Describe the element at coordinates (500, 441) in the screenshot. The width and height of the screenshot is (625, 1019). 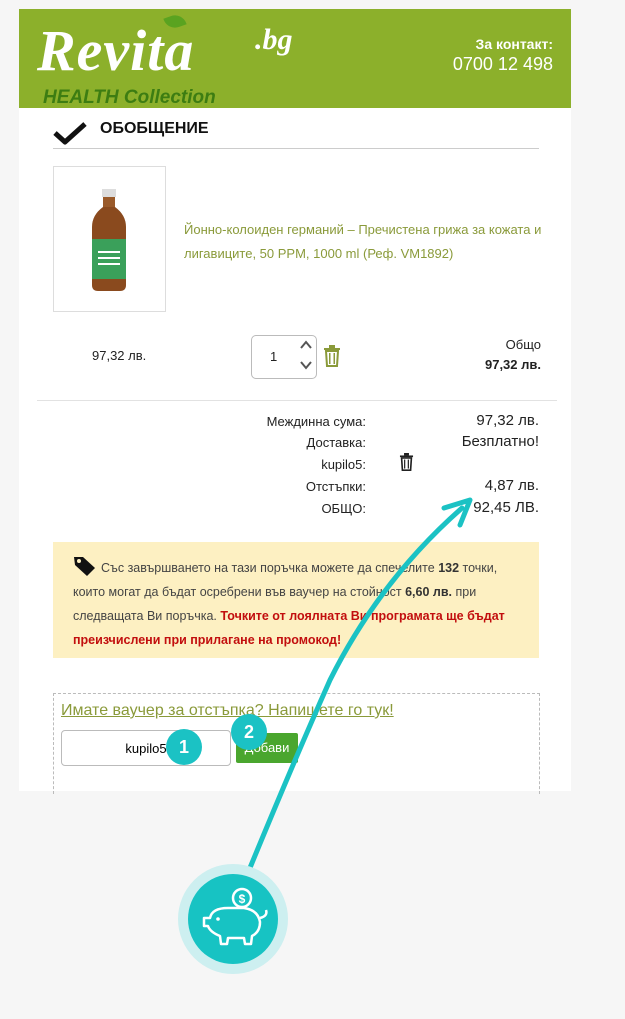
I see `shipping-value: Безплатно!` at that location.